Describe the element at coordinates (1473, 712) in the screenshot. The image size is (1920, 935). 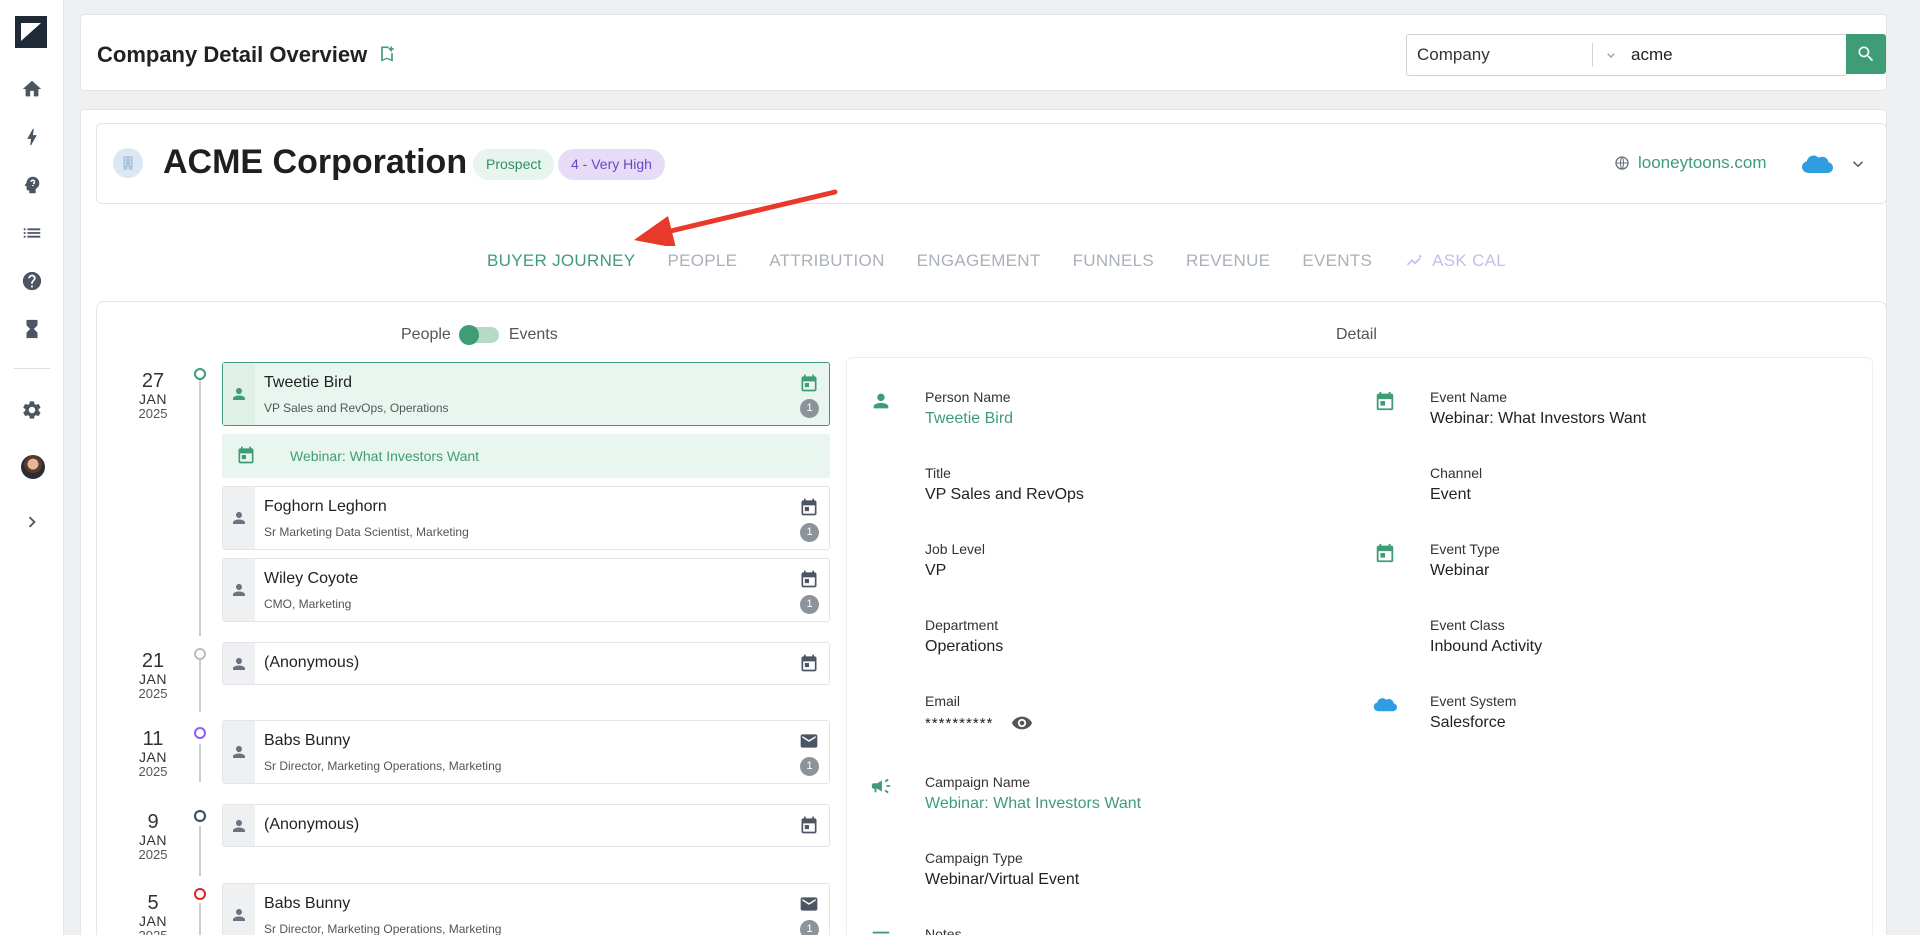
I see `event-system-field: Event System Salesforce` at that location.